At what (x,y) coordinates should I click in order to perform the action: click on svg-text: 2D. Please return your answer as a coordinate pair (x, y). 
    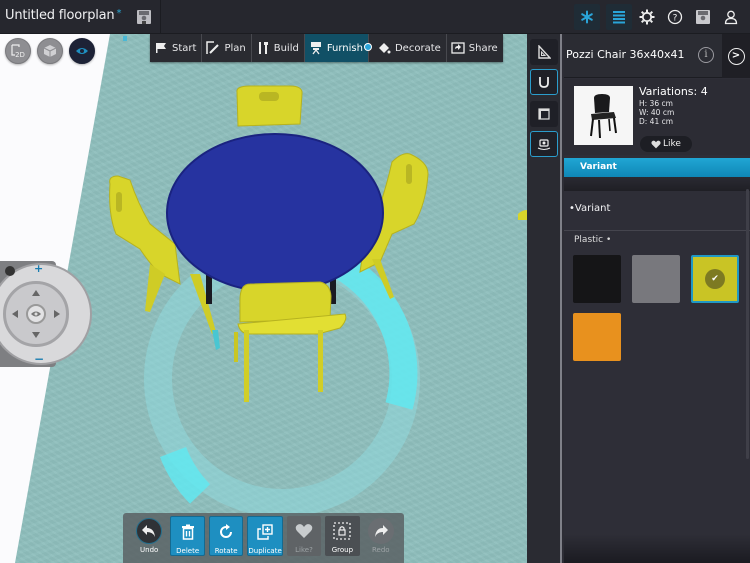
    Looking at the image, I should click on (20, 54).